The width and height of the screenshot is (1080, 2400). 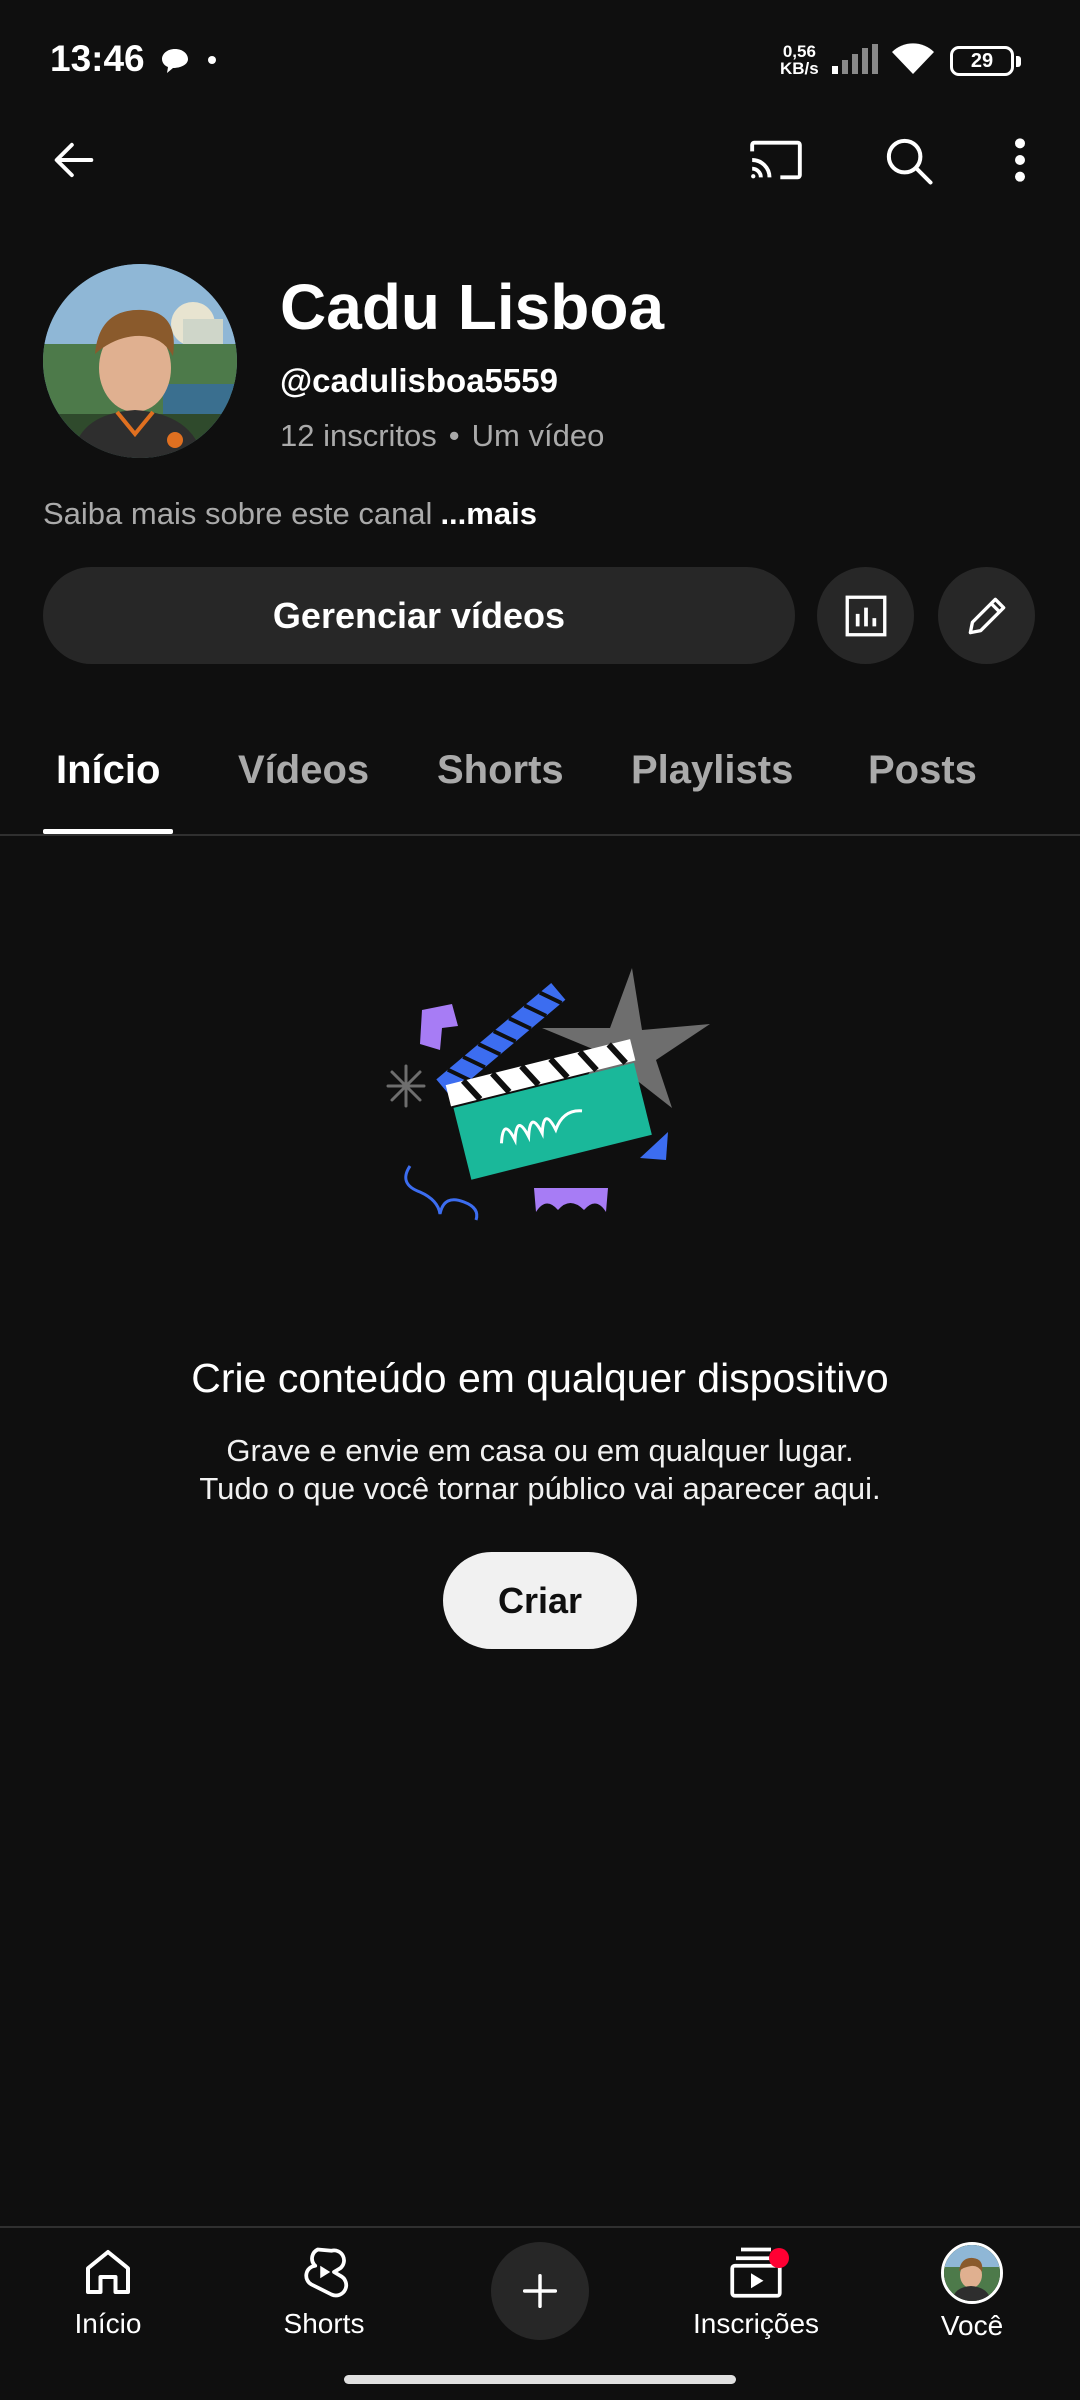 What do you see at coordinates (540, 1378) in the screenshot?
I see `empty-state-title: Crie conteúdo em qualquer dispositivo` at bounding box center [540, 1378].